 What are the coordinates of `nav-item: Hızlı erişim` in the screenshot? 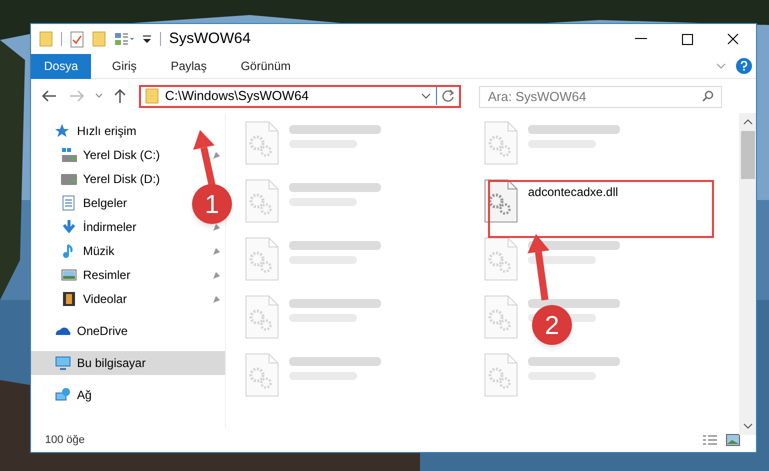 It's located at (106, 131).